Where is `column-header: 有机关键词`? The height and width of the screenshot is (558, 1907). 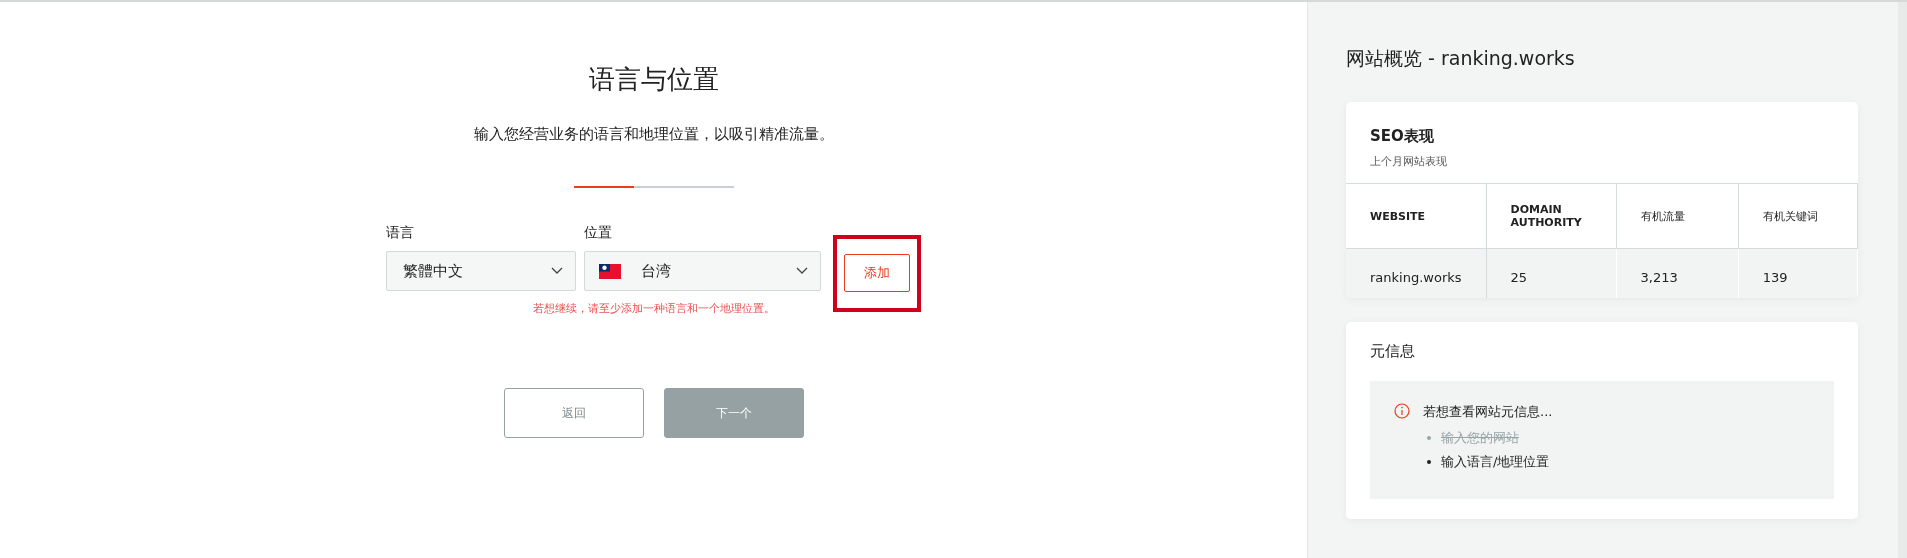
column-header: 有机关键词 is located at coordinates (1798, 216).